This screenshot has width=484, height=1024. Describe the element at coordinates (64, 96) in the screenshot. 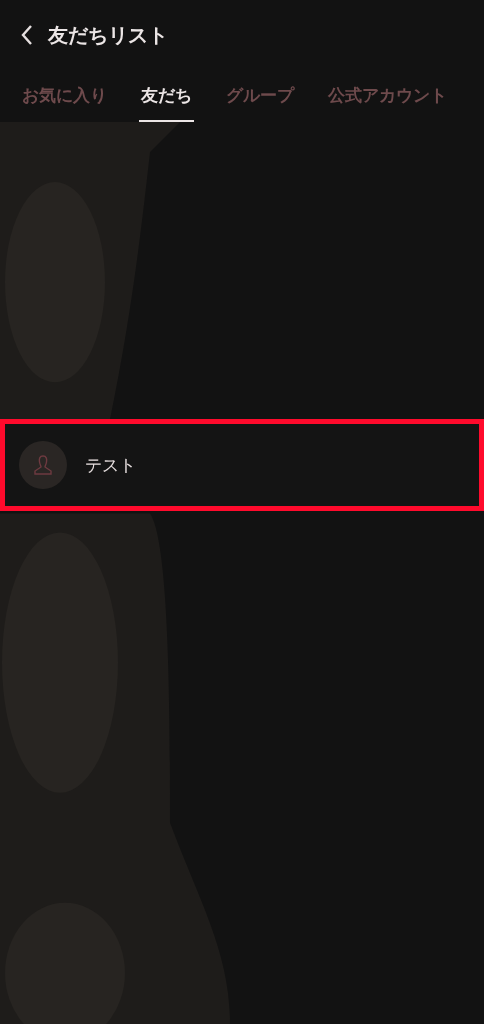

I see `tab: お気に入り` at that location.